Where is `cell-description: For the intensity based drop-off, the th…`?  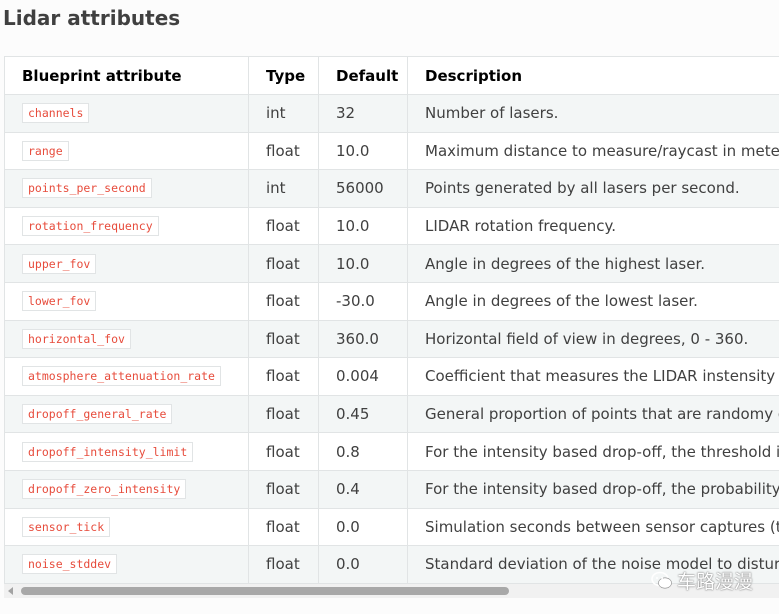 cell-description: For the intensity based drop-off, the th… is located at coordinates (593, 451).